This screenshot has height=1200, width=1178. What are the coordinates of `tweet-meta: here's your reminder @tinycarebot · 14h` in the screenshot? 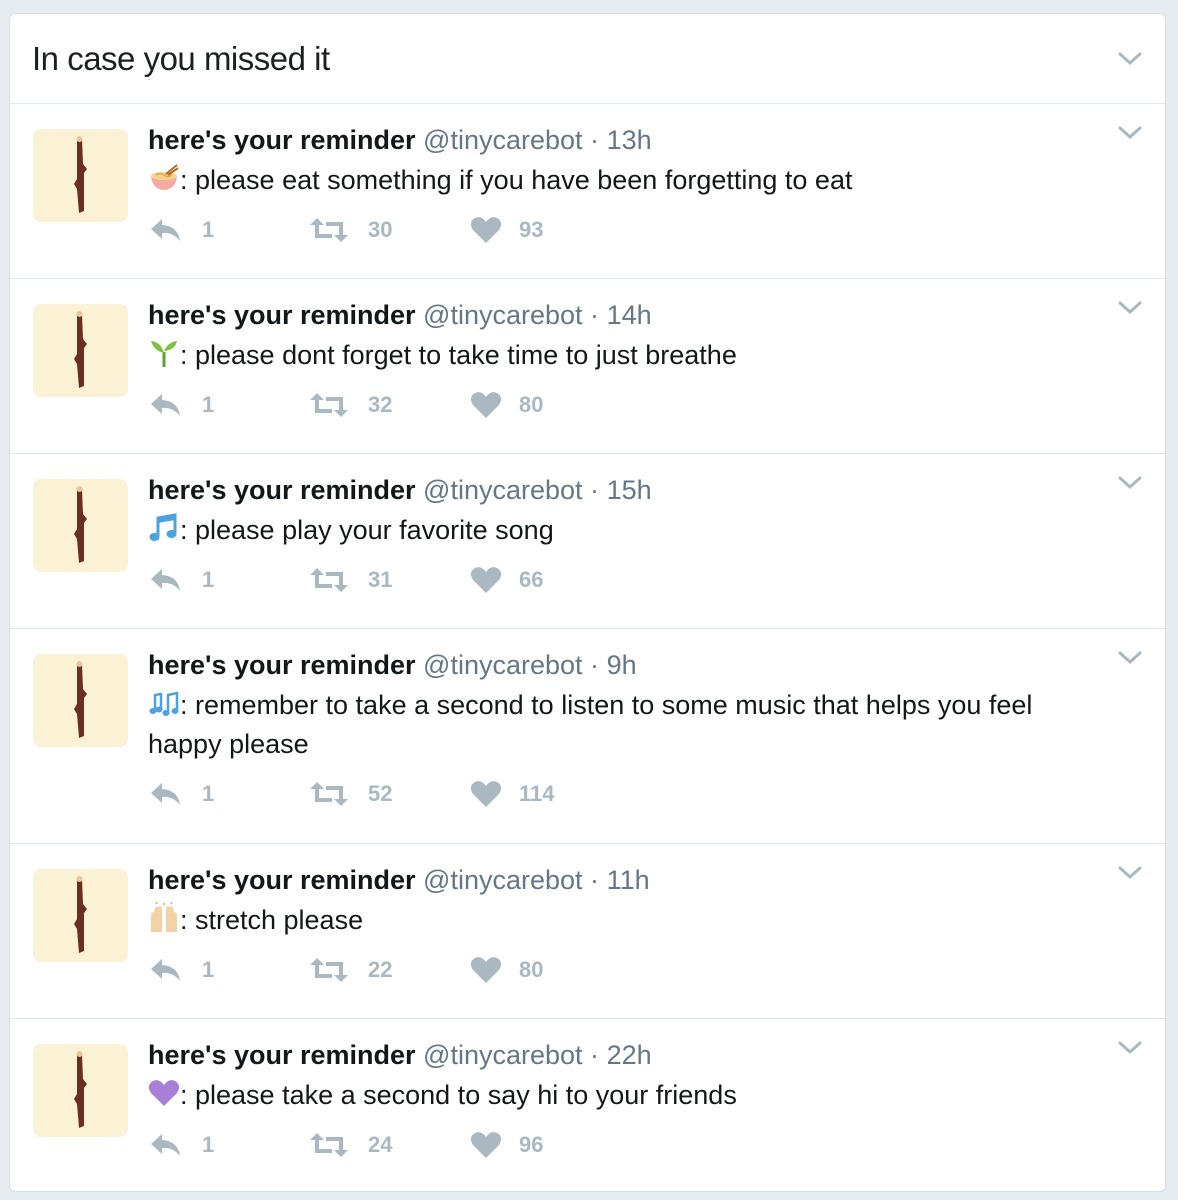 It's located at (626, 315).